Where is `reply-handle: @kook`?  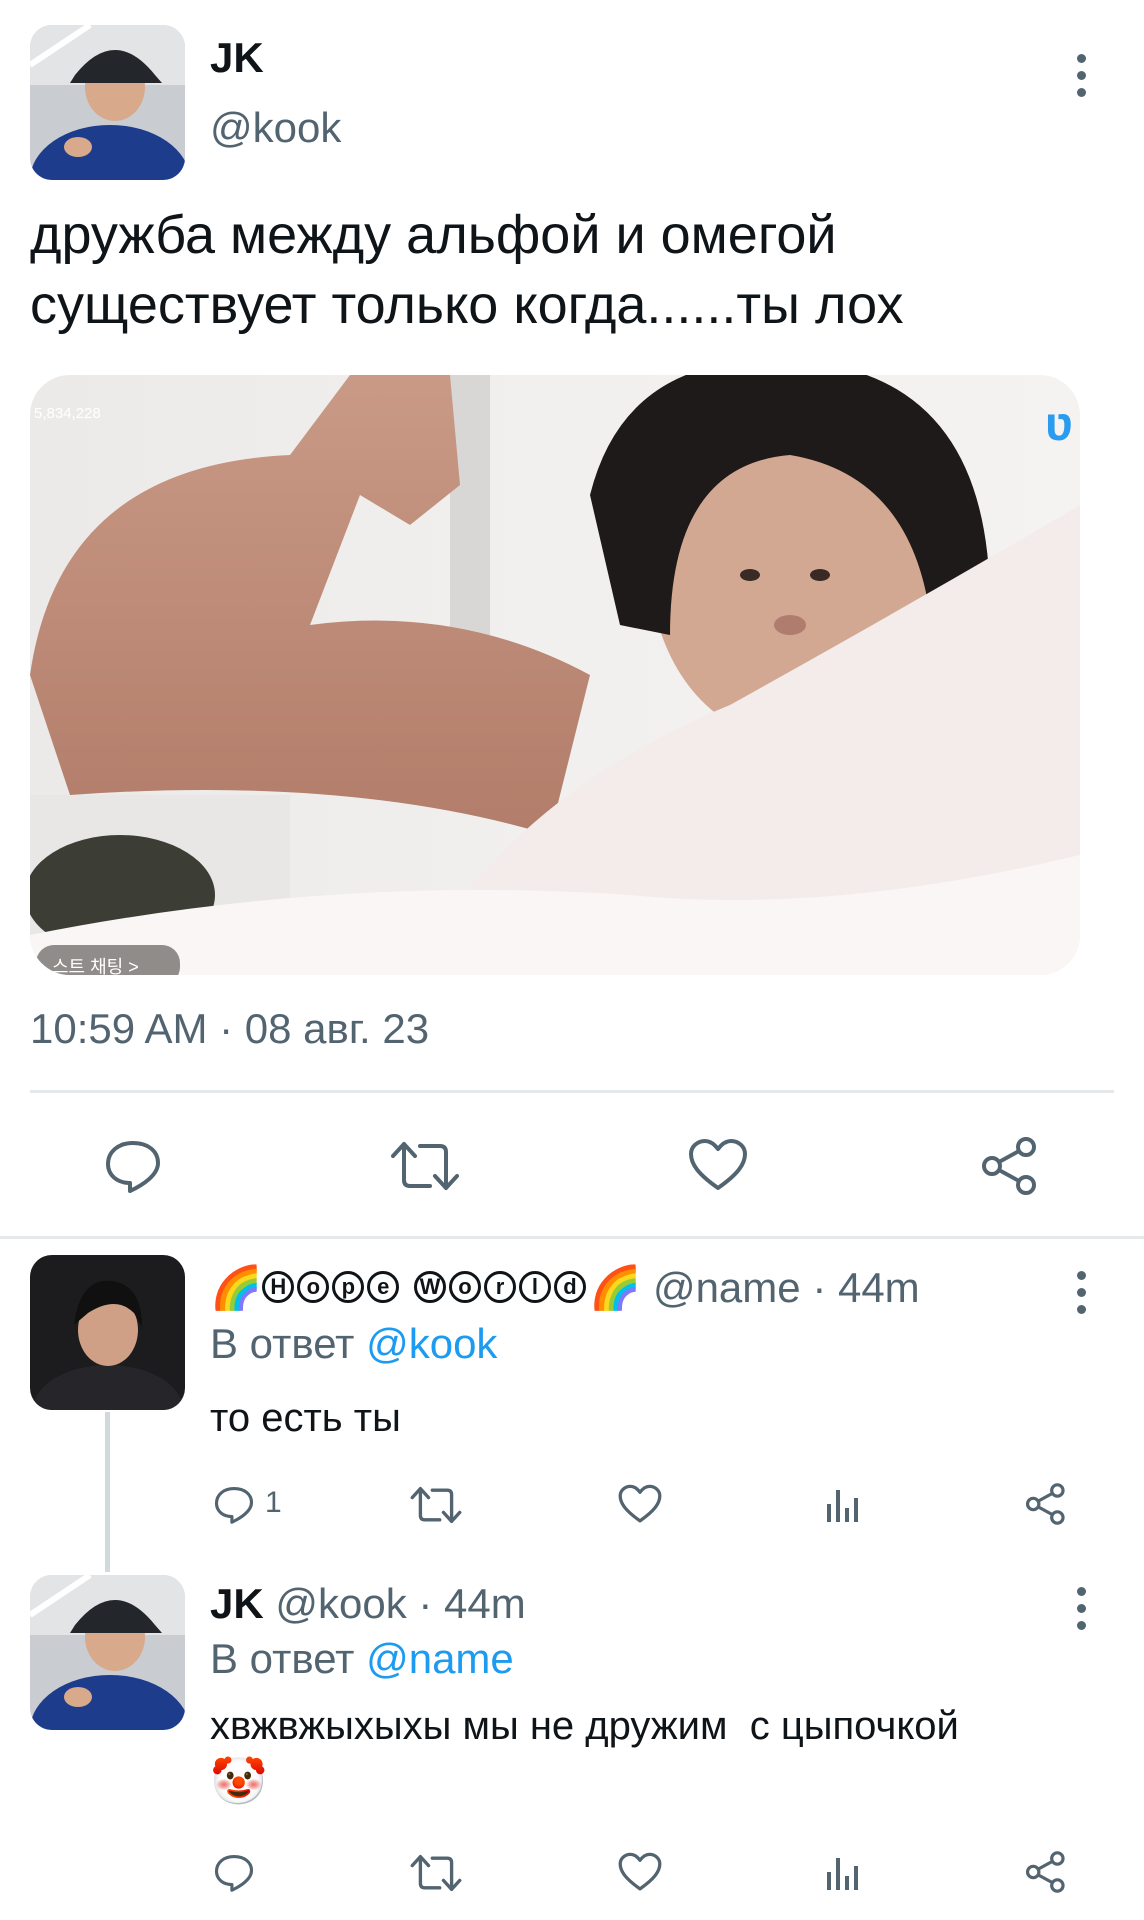 reply-handle: @kook is located at coordinates (340, 1603).